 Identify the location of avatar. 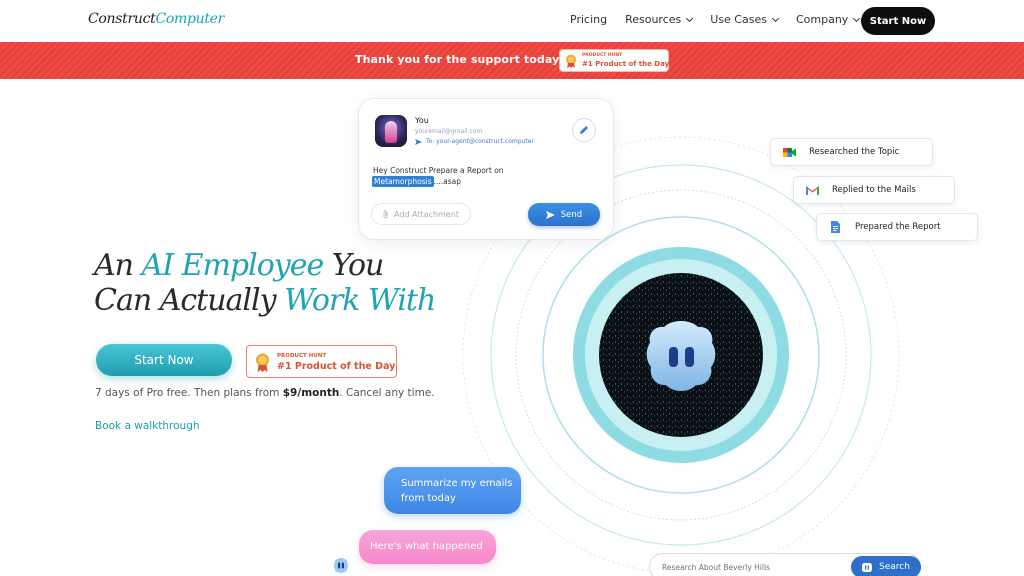
(391, 131).